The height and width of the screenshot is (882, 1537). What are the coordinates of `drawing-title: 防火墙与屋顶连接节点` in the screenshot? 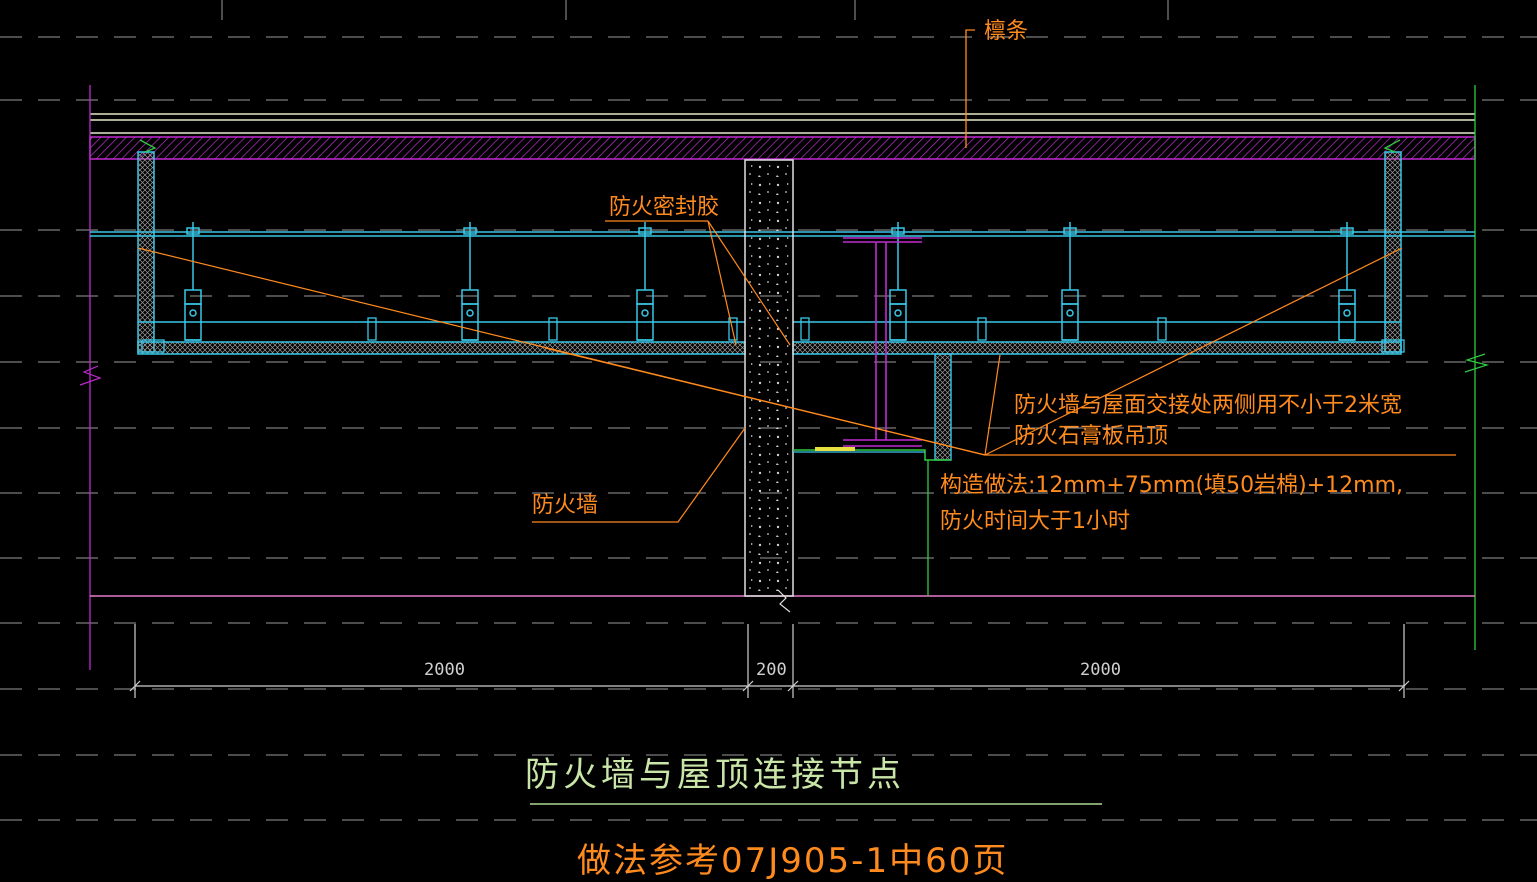 It's located at (715, 775).